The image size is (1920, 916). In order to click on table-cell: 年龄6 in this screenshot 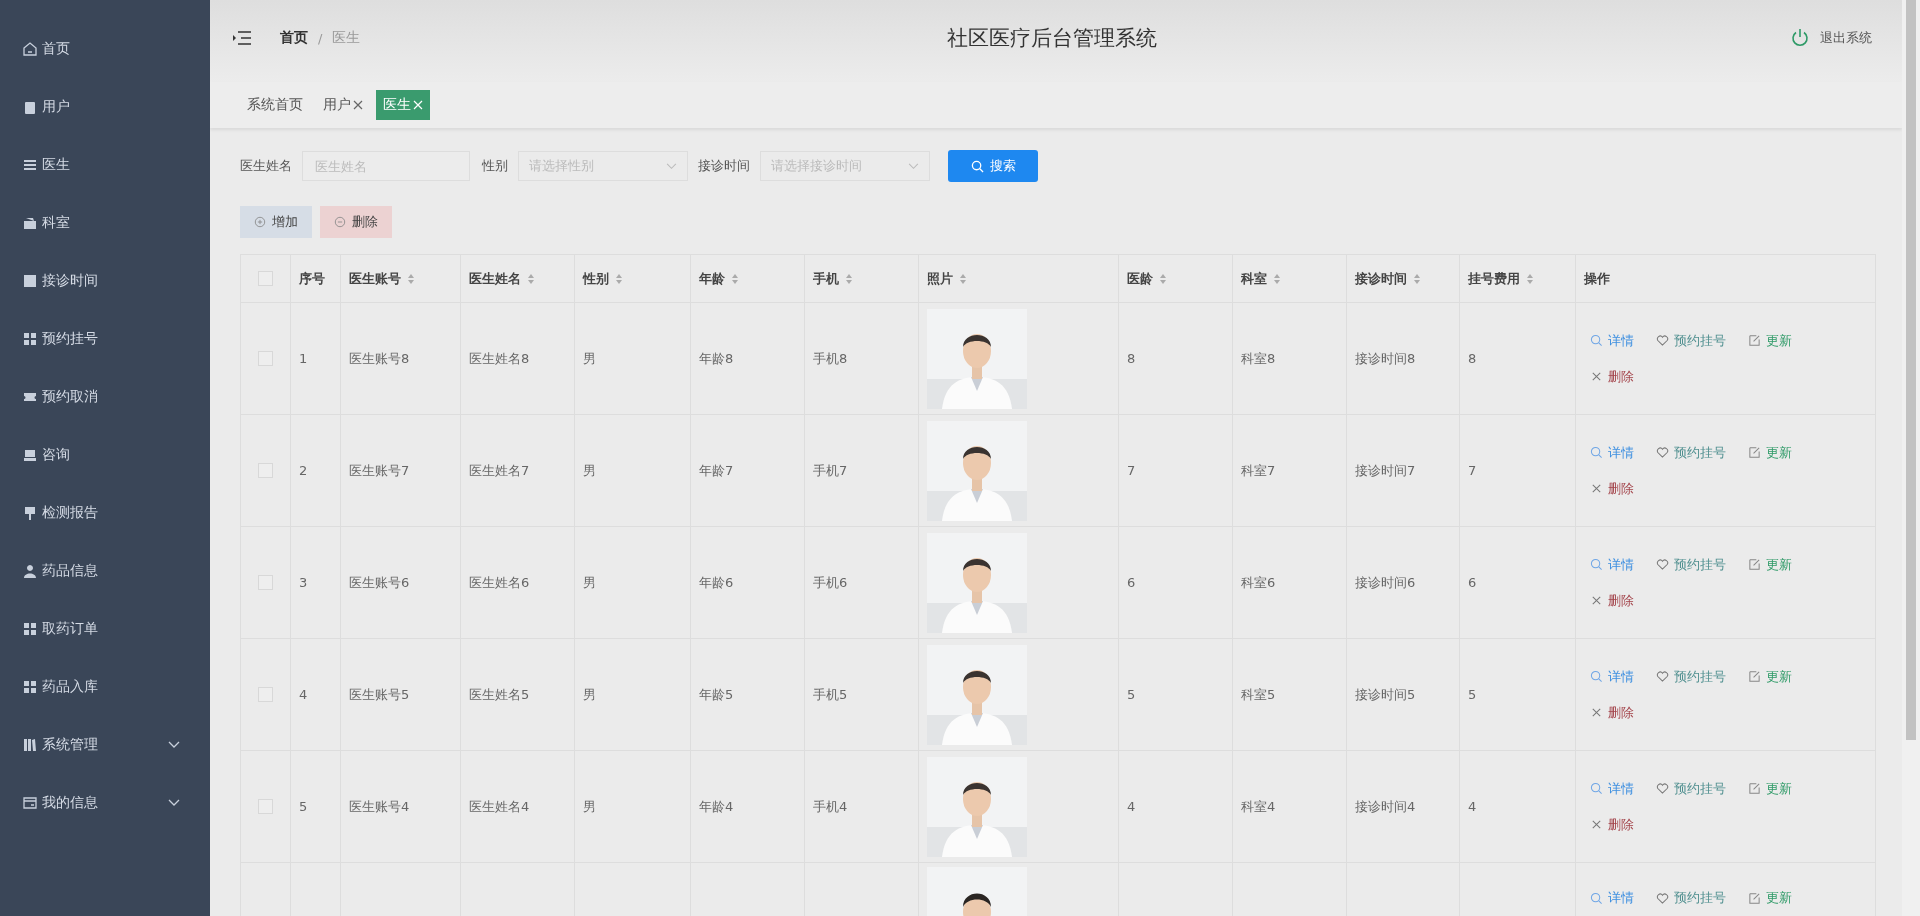, I will do `click(716, 582)`.